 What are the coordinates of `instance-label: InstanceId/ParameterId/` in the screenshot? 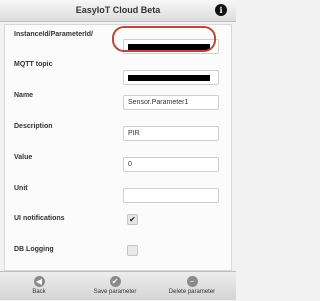 It's located at (53, 34).